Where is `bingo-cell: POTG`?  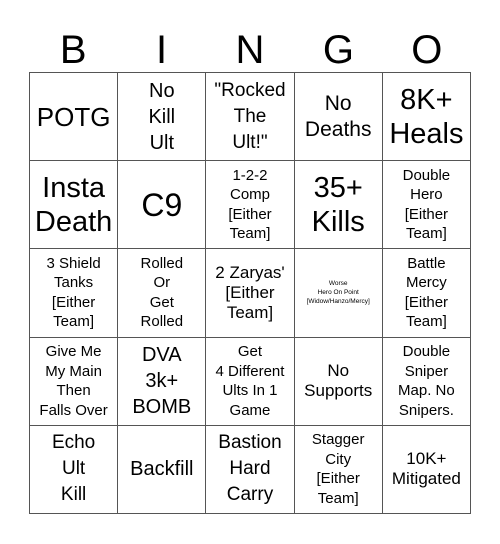
bingo-cell: POTG is located at coordinates (74, 117).